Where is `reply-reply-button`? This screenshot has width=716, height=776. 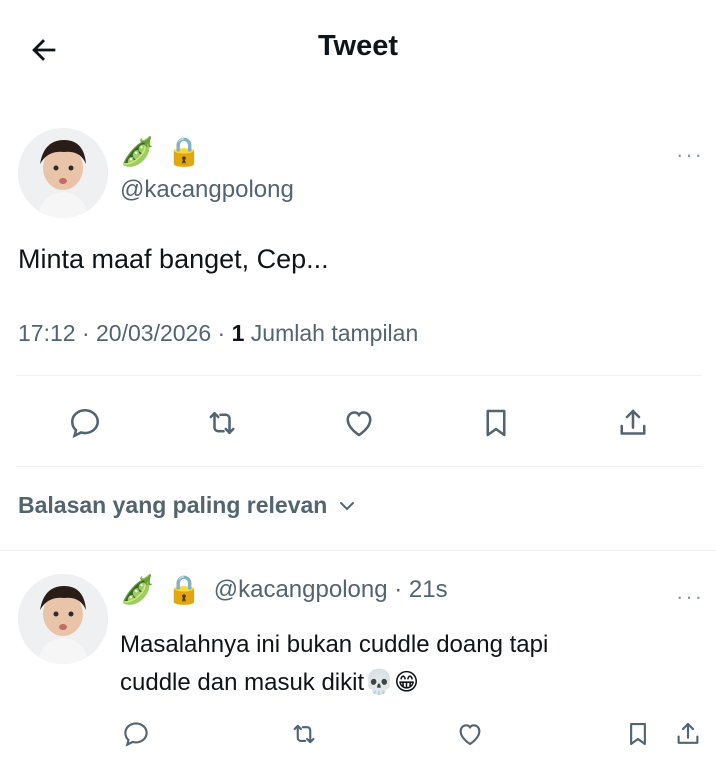
reply-reply-button is located at coordinates (136, 734).